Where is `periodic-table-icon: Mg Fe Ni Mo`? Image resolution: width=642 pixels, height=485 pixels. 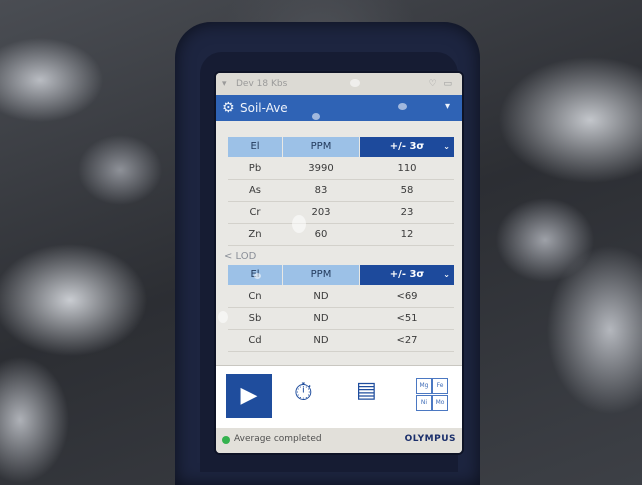 periodic-table-icon: Mg Fe Ni Mo is located at coordinates (432, 395).